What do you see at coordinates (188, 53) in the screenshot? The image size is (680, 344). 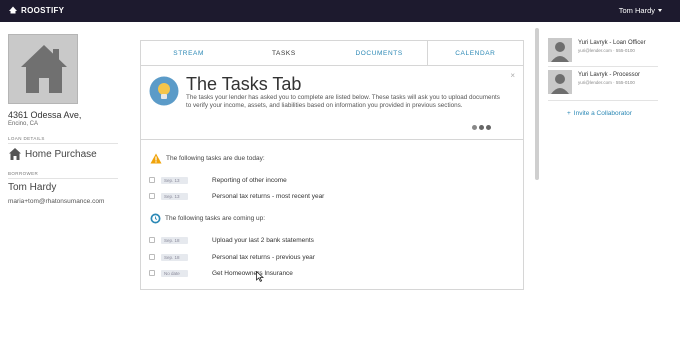 I see `tab-stream: STREAM` at bounding box center [188, 53].